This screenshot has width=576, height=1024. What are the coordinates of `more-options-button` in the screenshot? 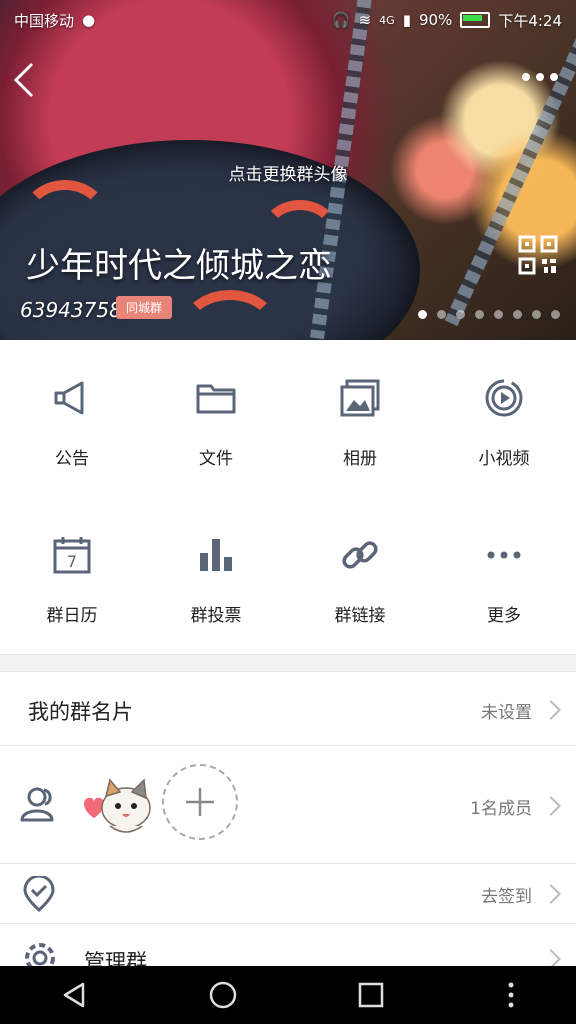 It's located at (540, 76).